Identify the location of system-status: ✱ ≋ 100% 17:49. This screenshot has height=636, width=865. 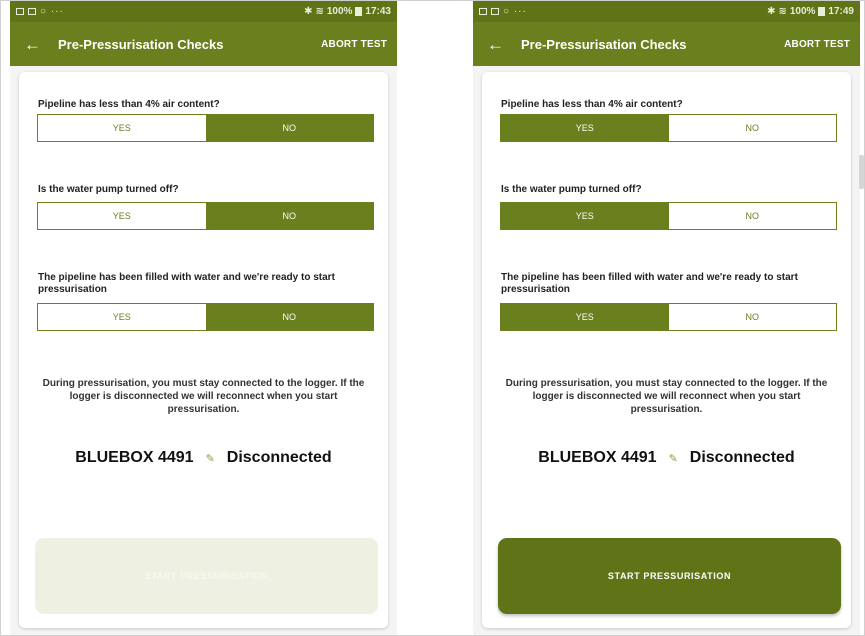
(810, 11).